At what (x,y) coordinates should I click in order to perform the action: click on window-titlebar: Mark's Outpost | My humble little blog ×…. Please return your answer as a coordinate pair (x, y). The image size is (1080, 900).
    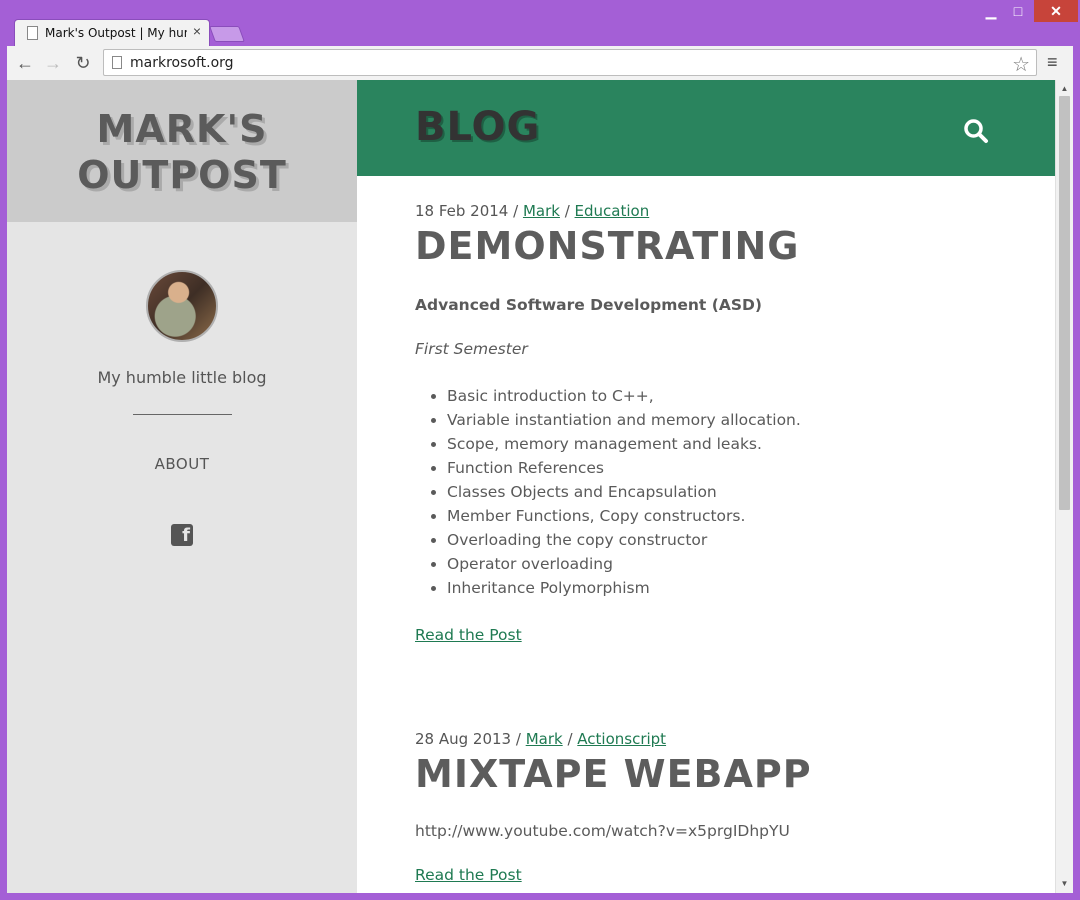
    Looking at the image, I should click on (540, 23).